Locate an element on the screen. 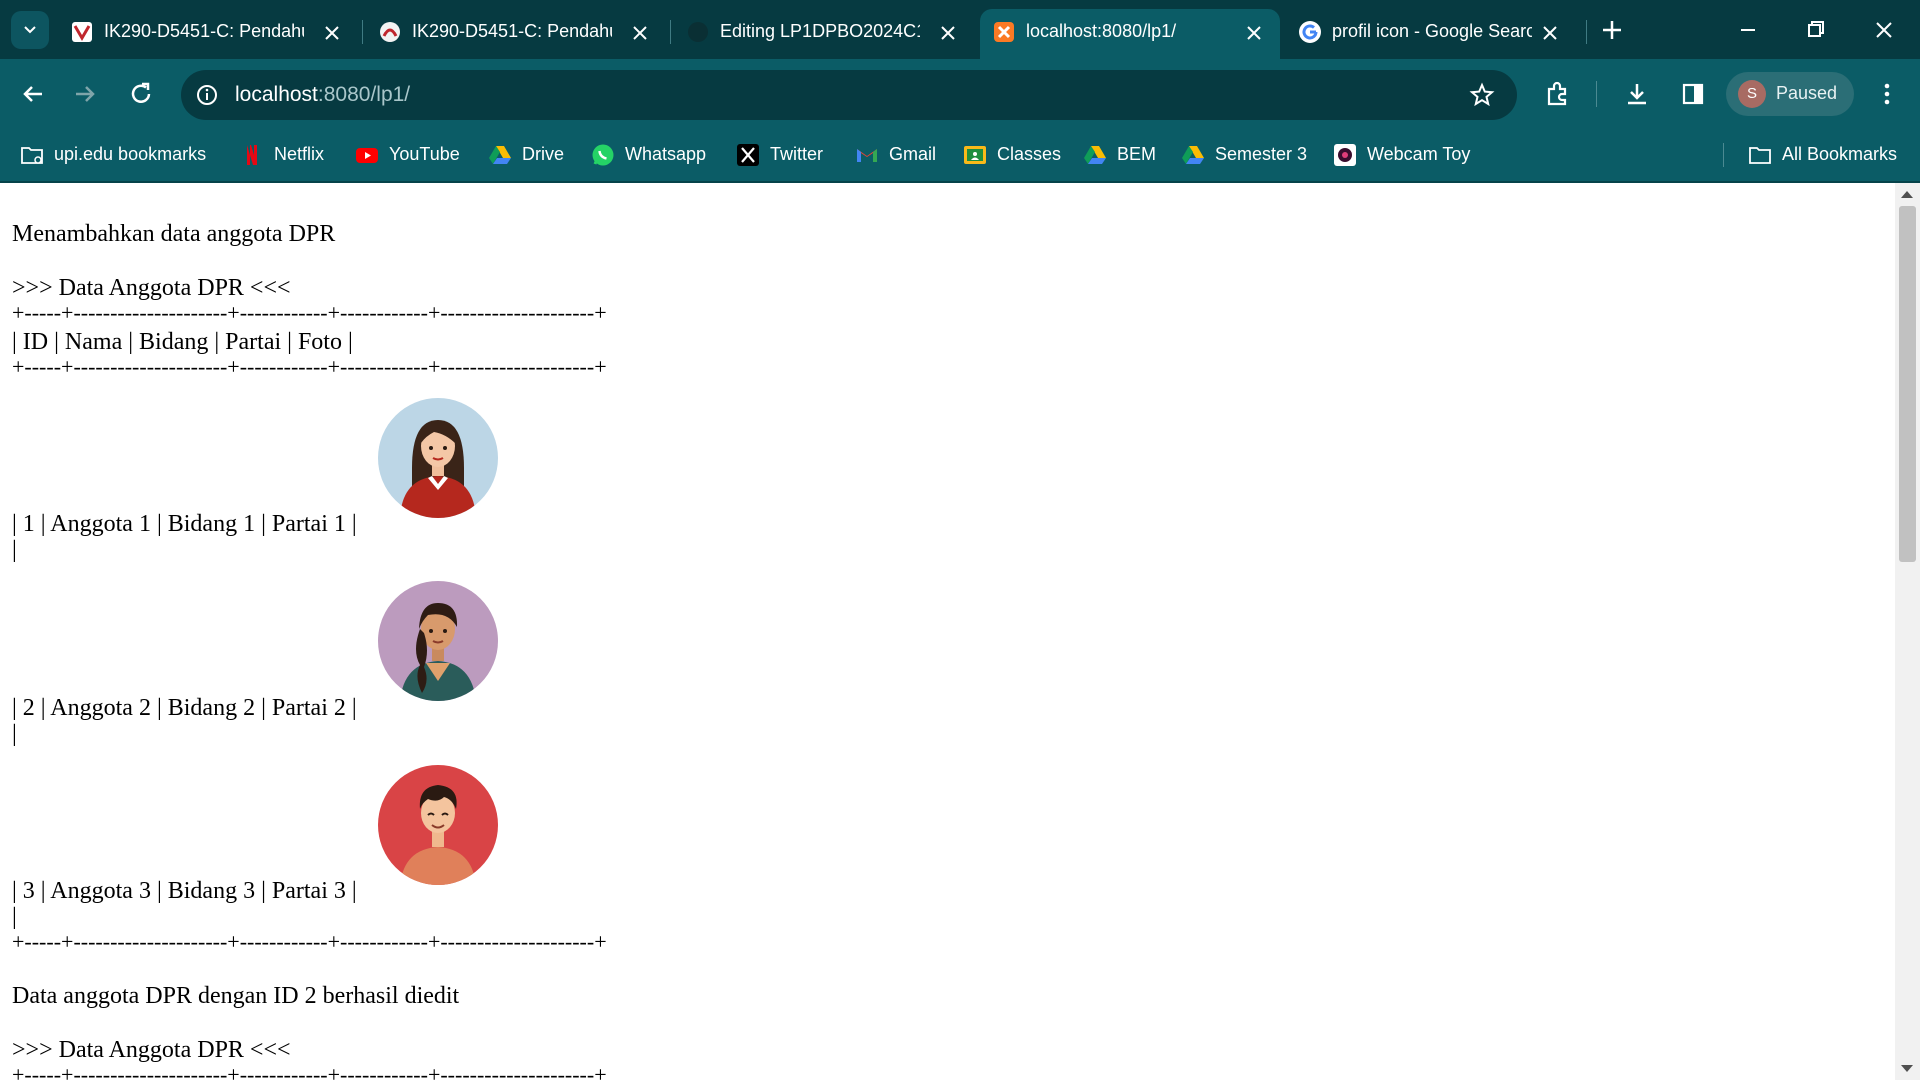 This screenshot has width=1920, height=1080. bookmark-semester-3: Semester 3 is located at coordinates (1244, 155).